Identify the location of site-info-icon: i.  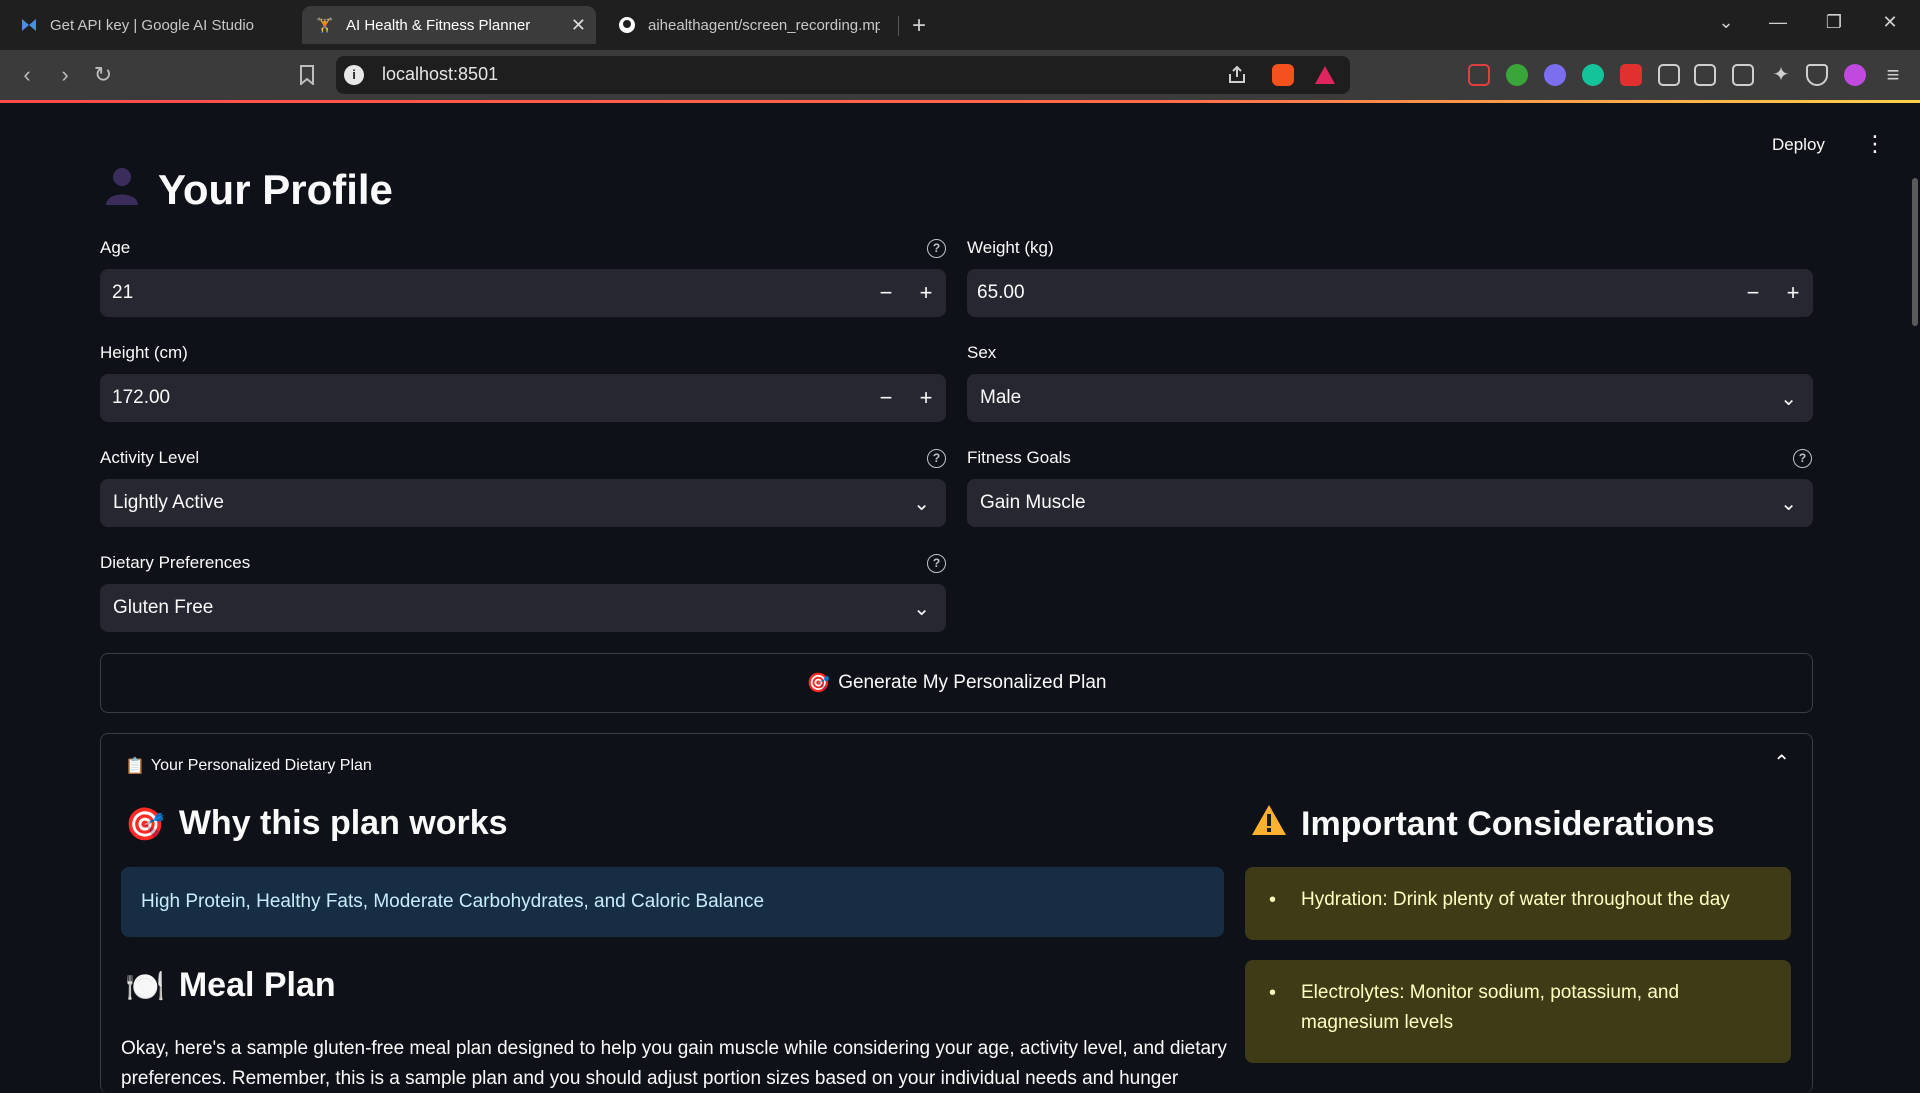
(354, 75).